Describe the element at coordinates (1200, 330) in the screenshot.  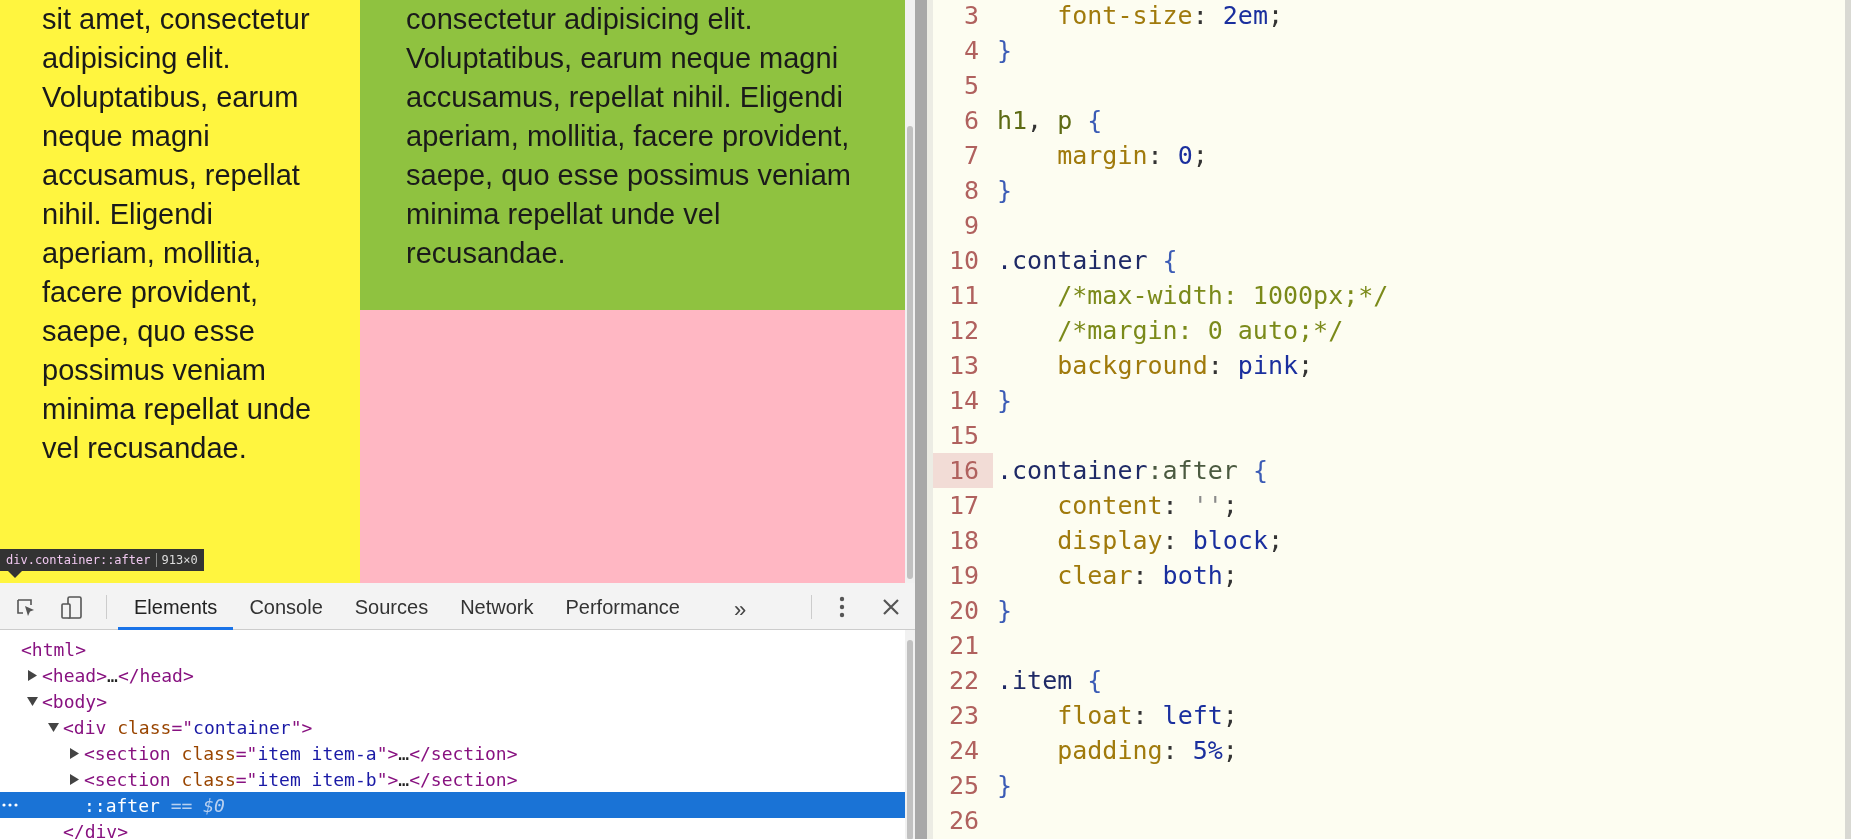
I see `code-line: /*margin: 0 auto;*/` at that location.